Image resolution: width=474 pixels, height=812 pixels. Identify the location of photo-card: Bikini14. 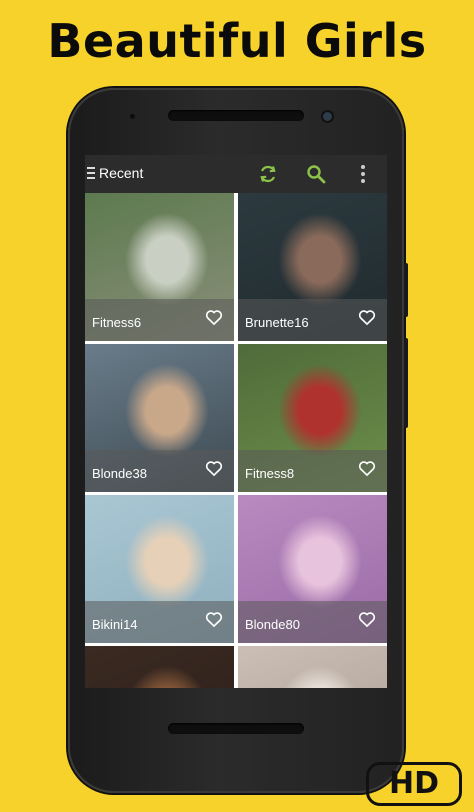
(159, 569).